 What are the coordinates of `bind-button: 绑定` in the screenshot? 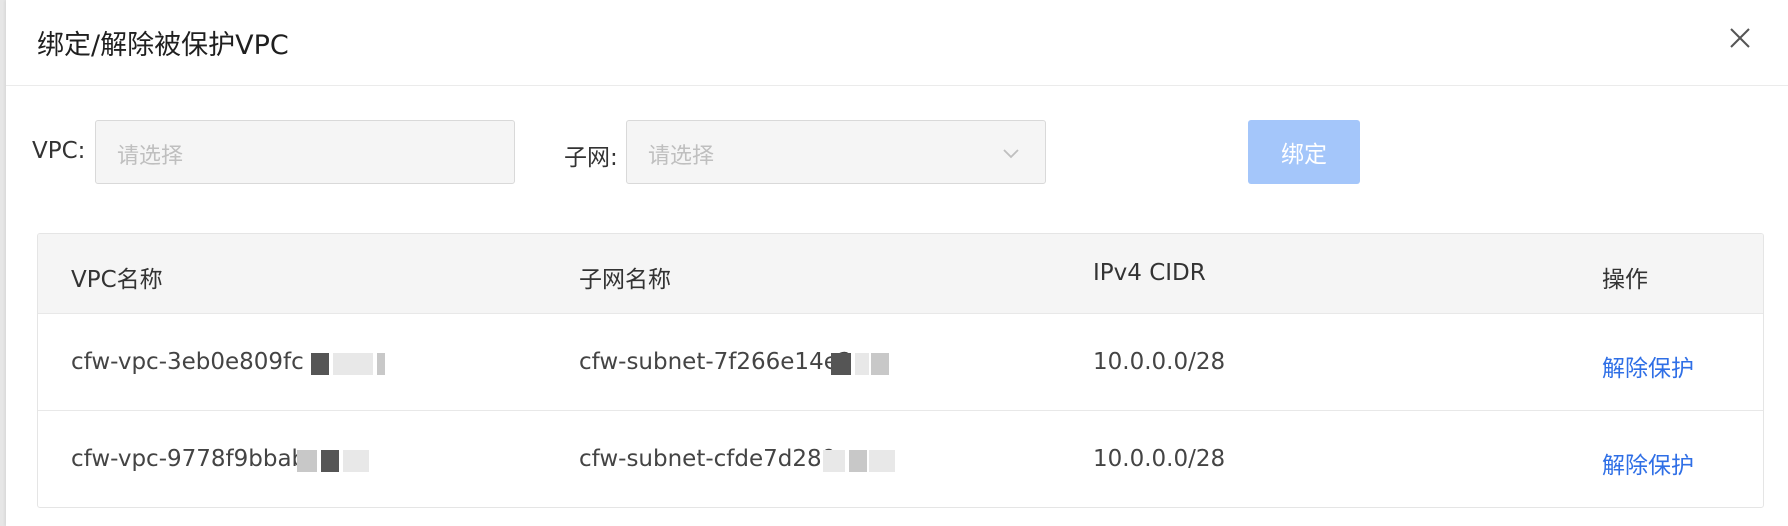 It's located at (1304, 152).